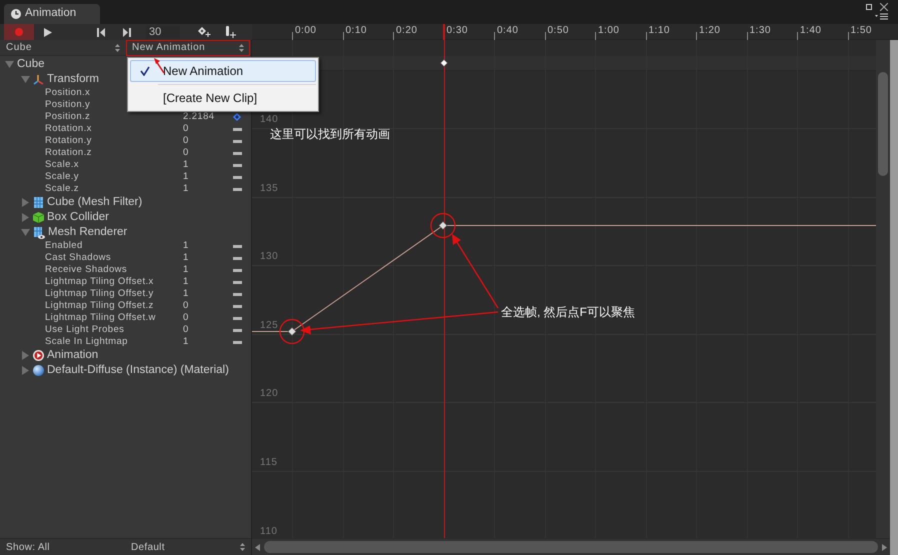 The image size is (898, 555). What do you see at coordinates (110, 141) in the screenshot?
I see `property-label: Rotation.y` at bounding box center [110, 141].